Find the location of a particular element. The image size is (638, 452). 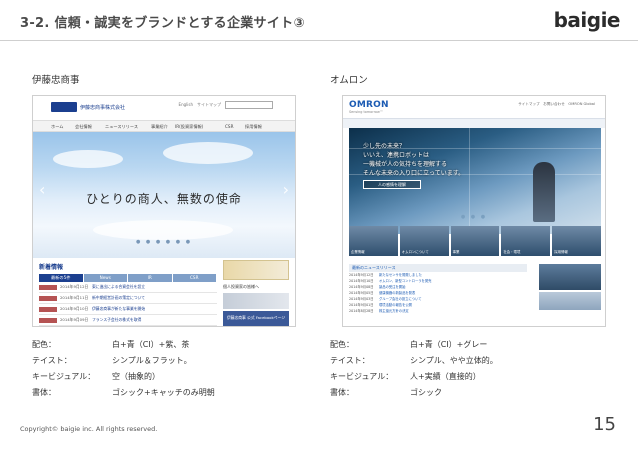

attribute-row: 配色： 白+青（CI）+紫、茶 is located at coordinates (123, 345).